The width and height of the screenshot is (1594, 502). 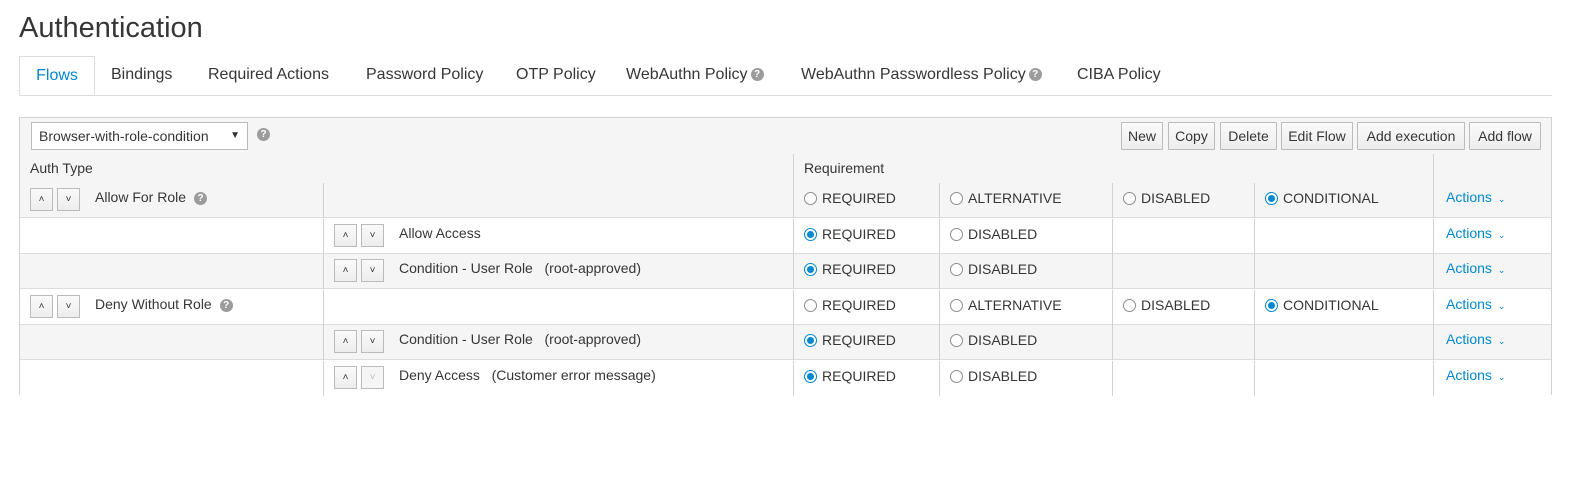 What do you see at coordinates (141, 75) in the screenshot?
I see `tab-bindings: Bindings` at bounding box center [141, 75].